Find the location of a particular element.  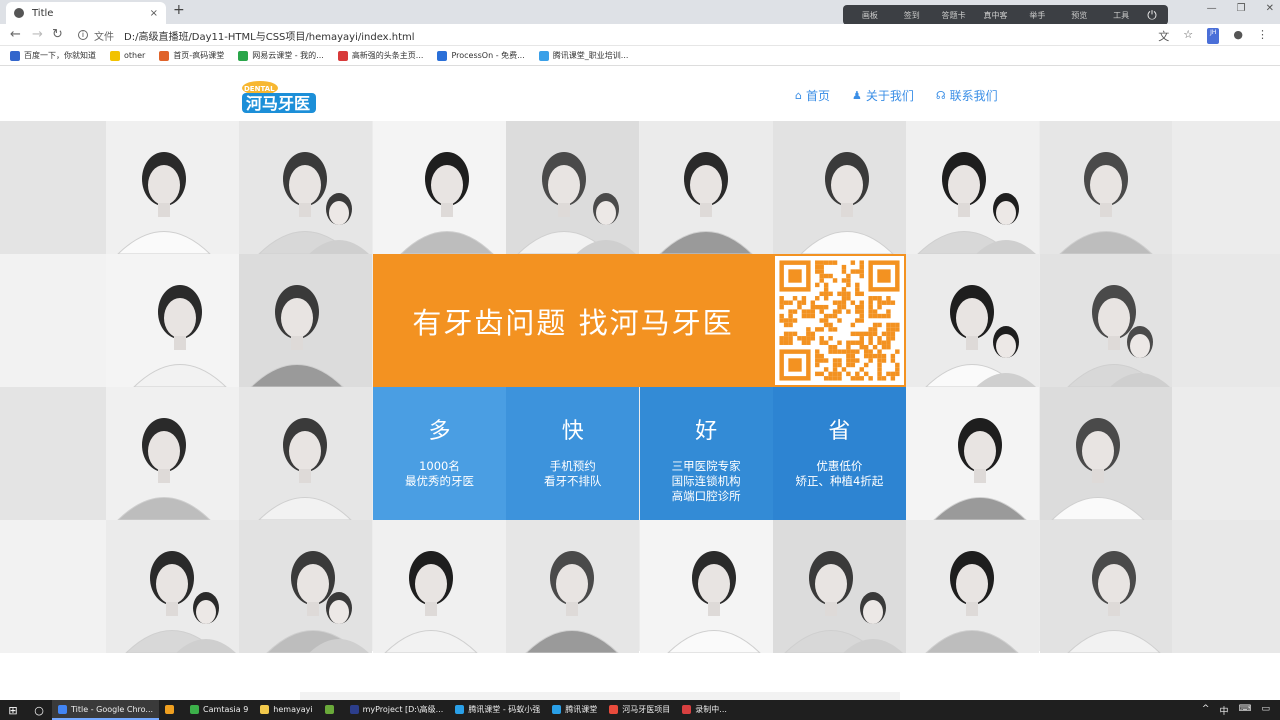

feature-description: 三甲医院专家 国际连锁机构 高端口腔诊所 is located at coordinates (706, 481).